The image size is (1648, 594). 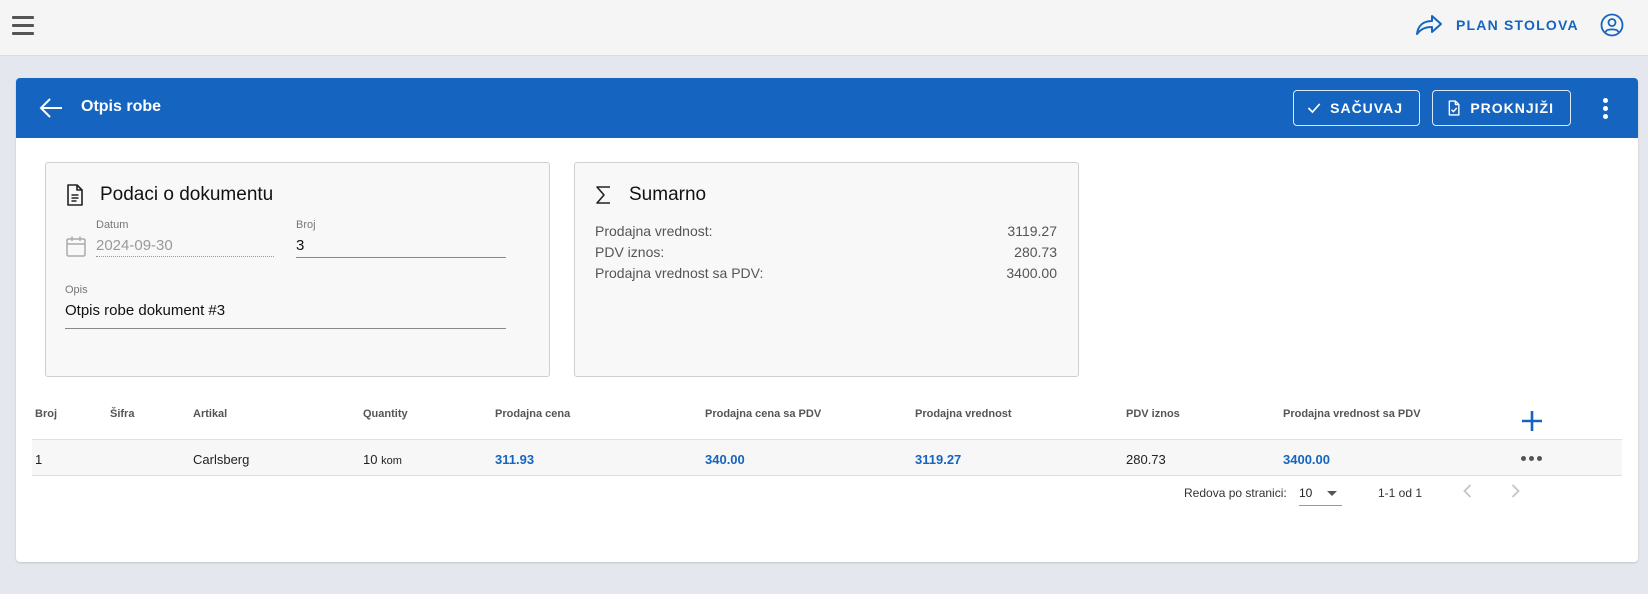 I want to click on post-button-label: PROKNJIŽI, so click(x=1512, y=108).